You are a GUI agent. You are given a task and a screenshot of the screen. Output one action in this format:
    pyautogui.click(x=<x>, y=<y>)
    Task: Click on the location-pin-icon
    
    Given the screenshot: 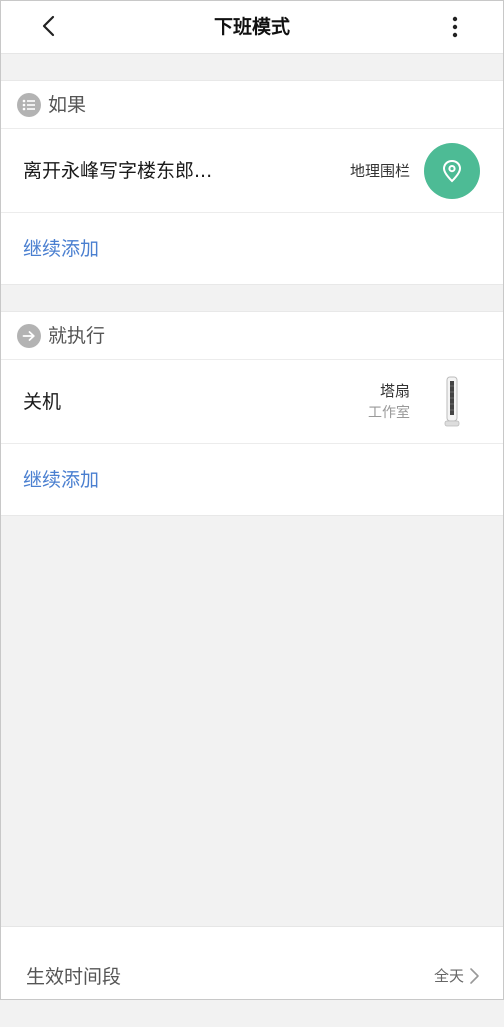 What is the action you would take?
    pyautogui.click(x=452, y=171)
    